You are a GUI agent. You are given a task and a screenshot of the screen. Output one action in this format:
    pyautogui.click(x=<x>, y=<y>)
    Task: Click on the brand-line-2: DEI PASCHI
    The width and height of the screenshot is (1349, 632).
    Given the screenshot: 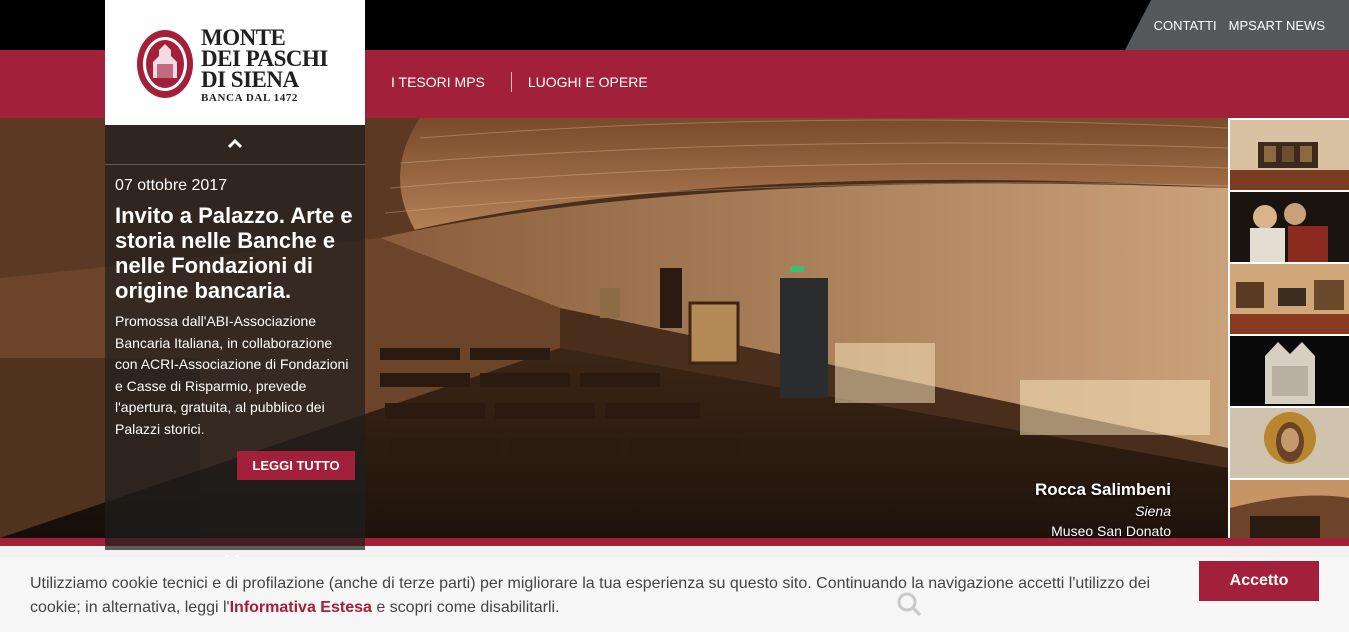 What is the action you would take?
    pyautogui.click(x=264, y=58)
    